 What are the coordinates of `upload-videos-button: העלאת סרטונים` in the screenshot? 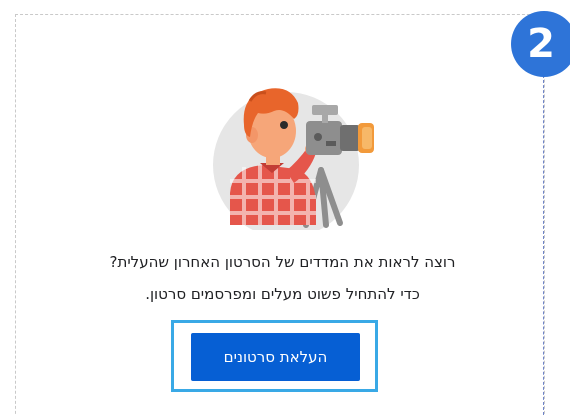 It's located at (275, 357).